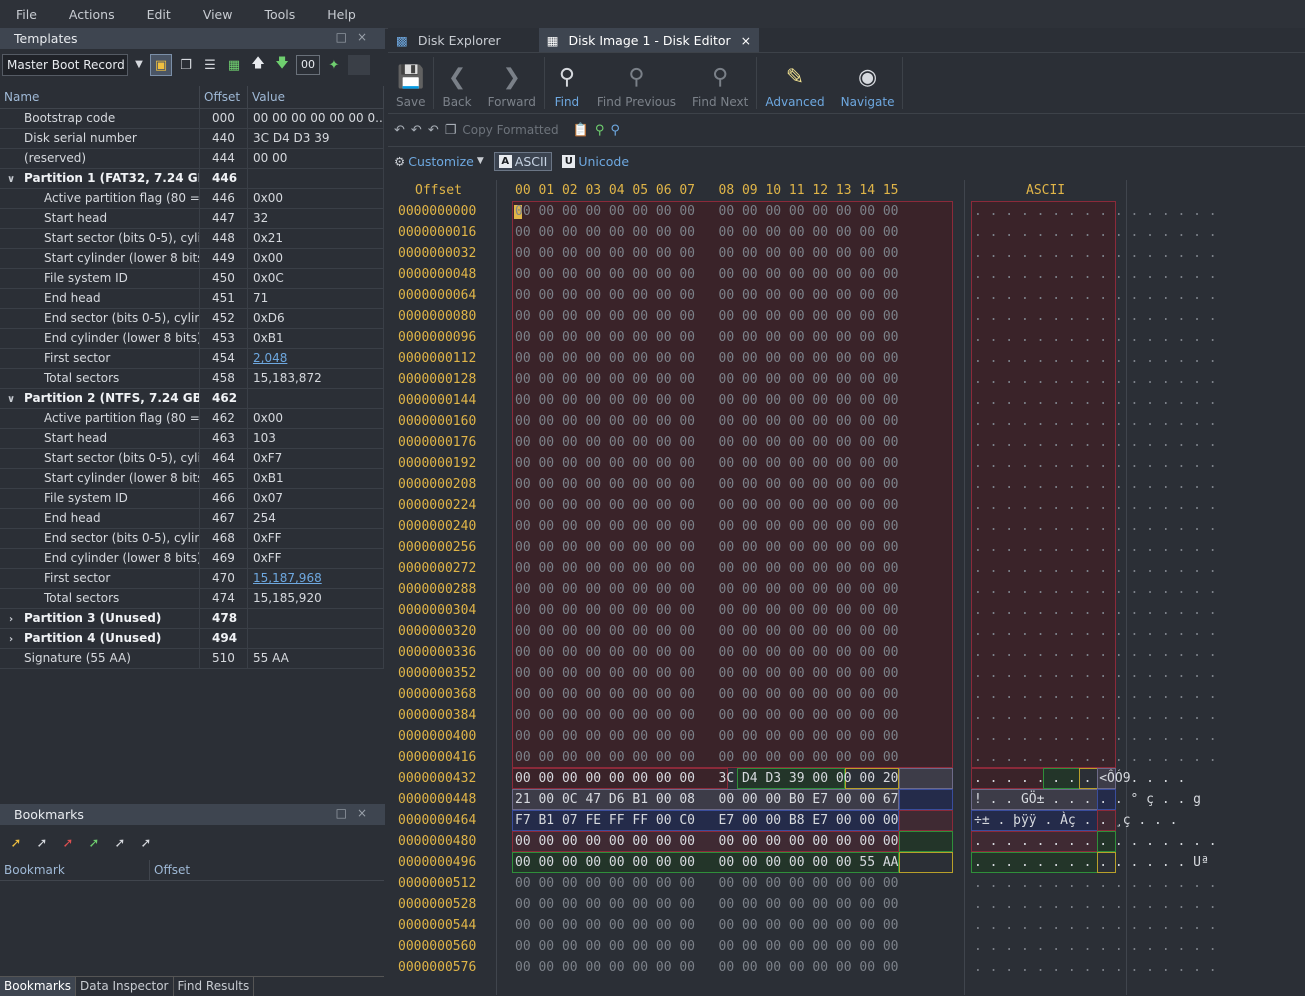 The height and width of the screenshot is (996, 1305). I want to click on template-row: Total sectors 474 15,185,920, so click(192, 599).